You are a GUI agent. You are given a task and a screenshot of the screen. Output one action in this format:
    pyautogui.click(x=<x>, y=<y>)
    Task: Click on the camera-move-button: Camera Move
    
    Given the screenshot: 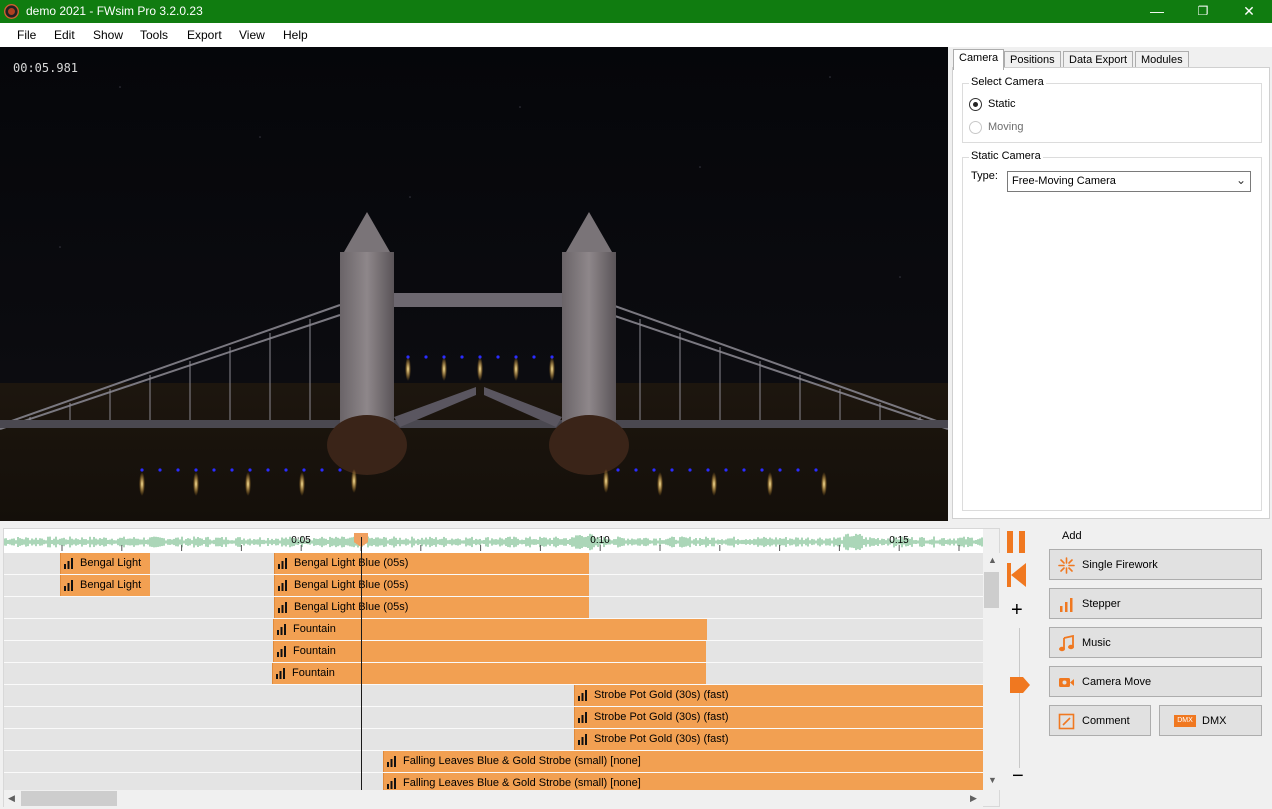 What is the action you would take?
    pyautogui.click(x=1155, y=681)
    